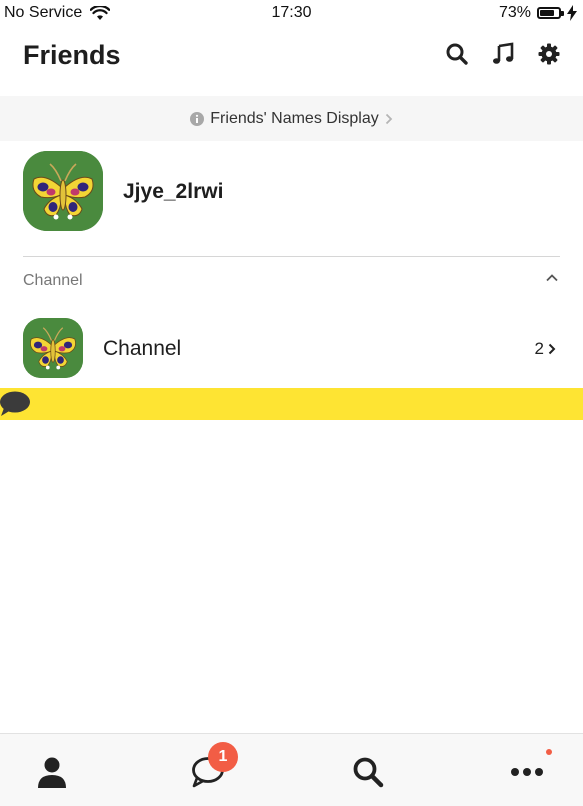 The image size is (583, 806). Describe the element at coordinates (72, 55) in the screenshot. I see `page-title: Friends` at that location.